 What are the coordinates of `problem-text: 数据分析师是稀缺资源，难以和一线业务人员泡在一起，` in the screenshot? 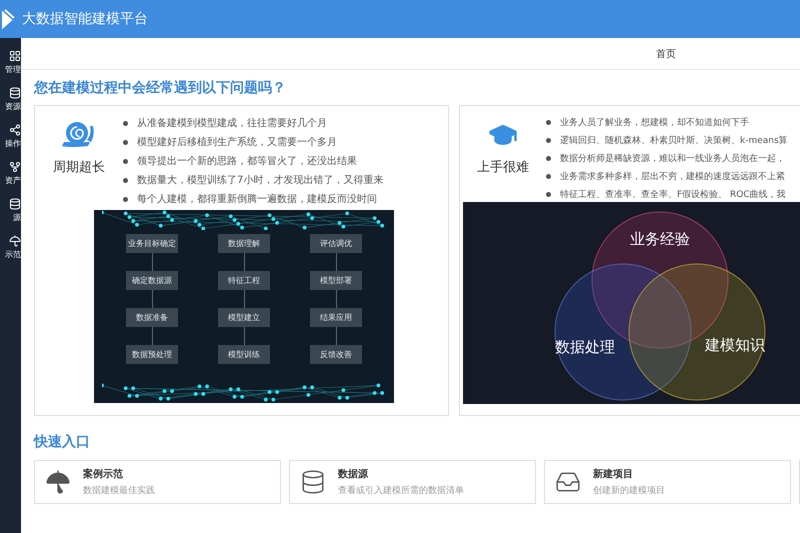 It's located at (672, 158).